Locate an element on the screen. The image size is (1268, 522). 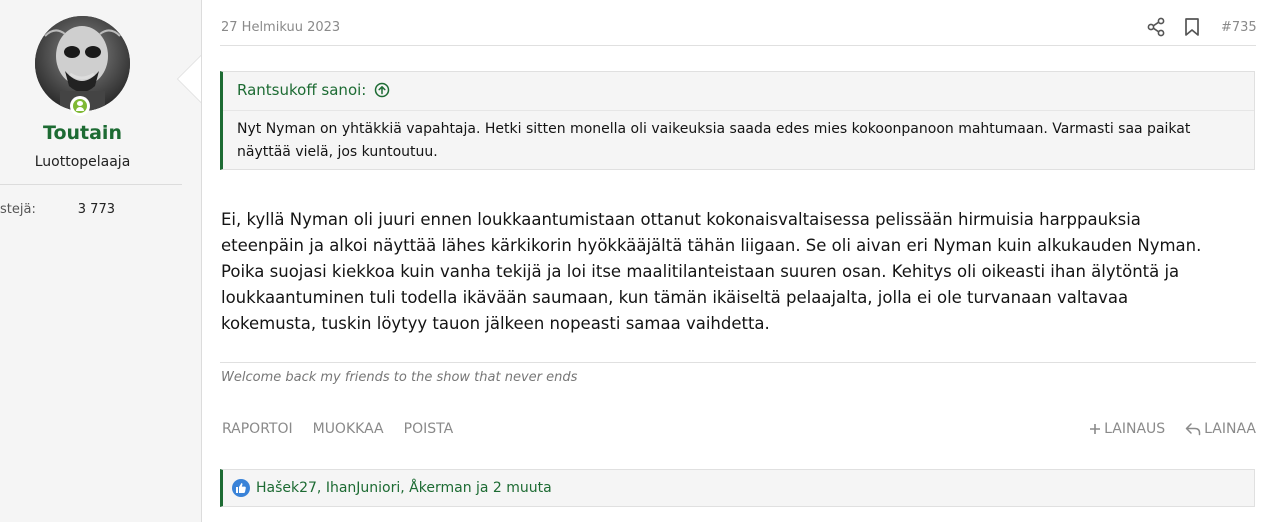
post-actions-left: RAPORTOI MUOKKAA POISTA is located at coordinates (337, 429).